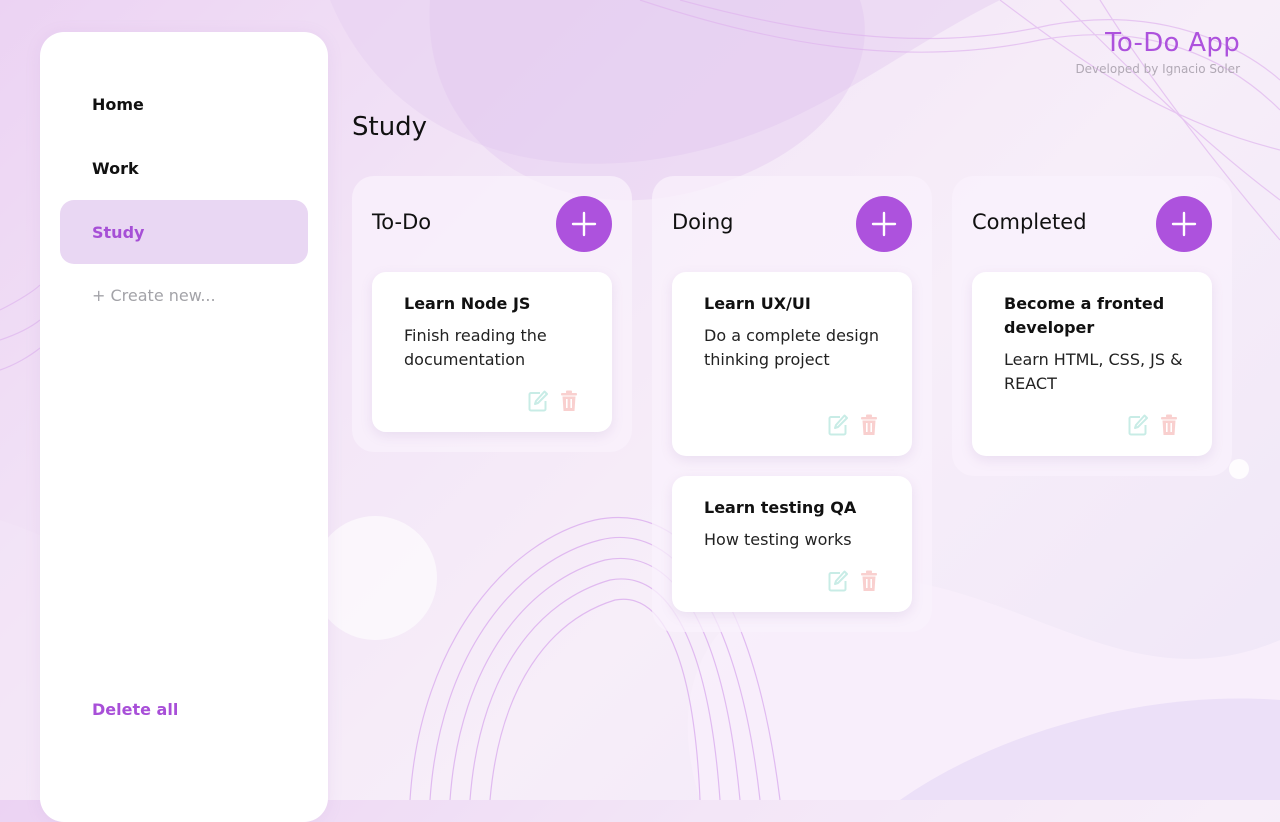 The width and height of the screenshot is (1280, 822). What do you see at coordinates (791, 347) in the screenshot?
I see `task-description: Do a complete design thinking project` at bounding box center [791, 347].